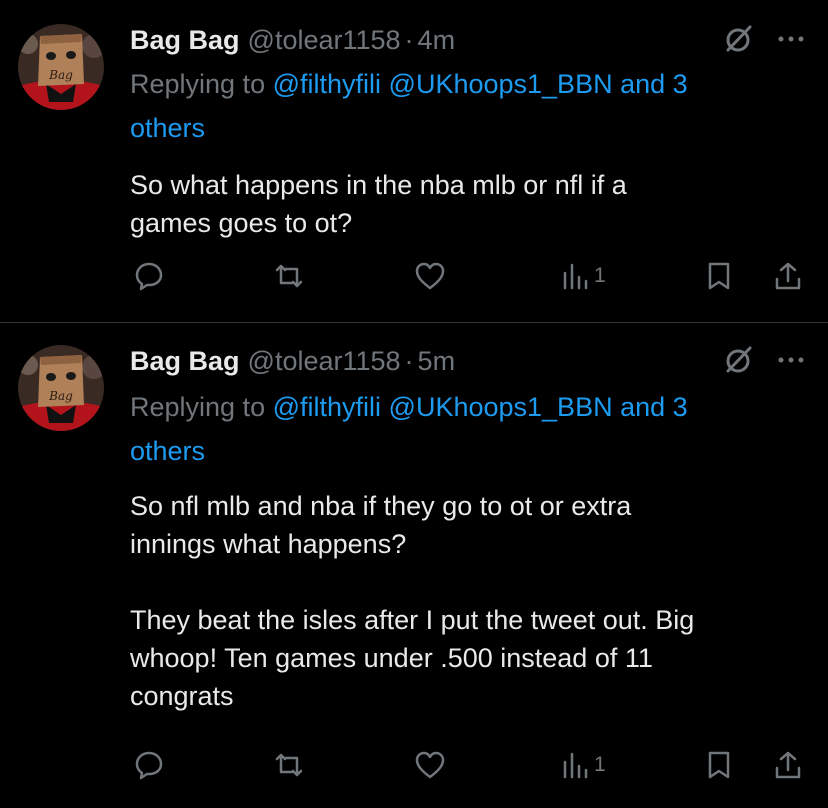 This screenshot has height=808, width=828. What do you see at coordinates (437, 40) in the screenshot?
I see `timestamp: 4m` at bounding box center [437, 40].